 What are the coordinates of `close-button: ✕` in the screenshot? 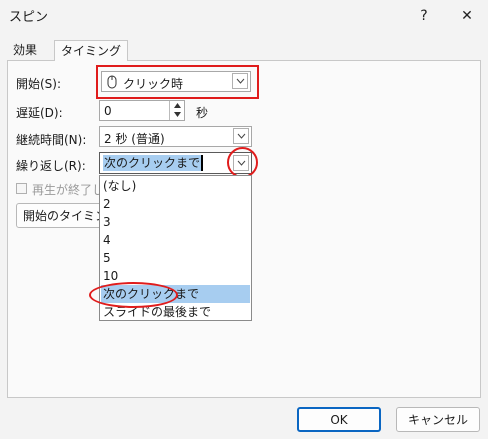 It's located at (467, 16).